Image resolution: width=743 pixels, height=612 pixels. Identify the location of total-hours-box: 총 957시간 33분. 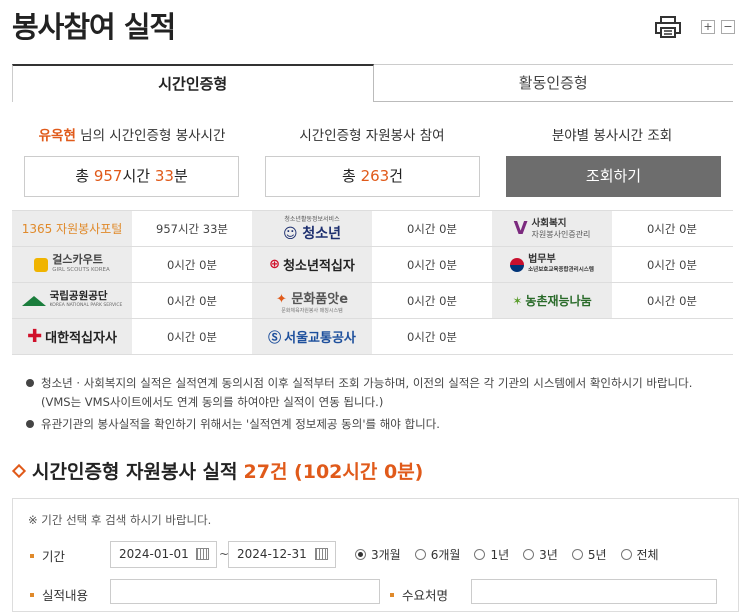
(131, 176).